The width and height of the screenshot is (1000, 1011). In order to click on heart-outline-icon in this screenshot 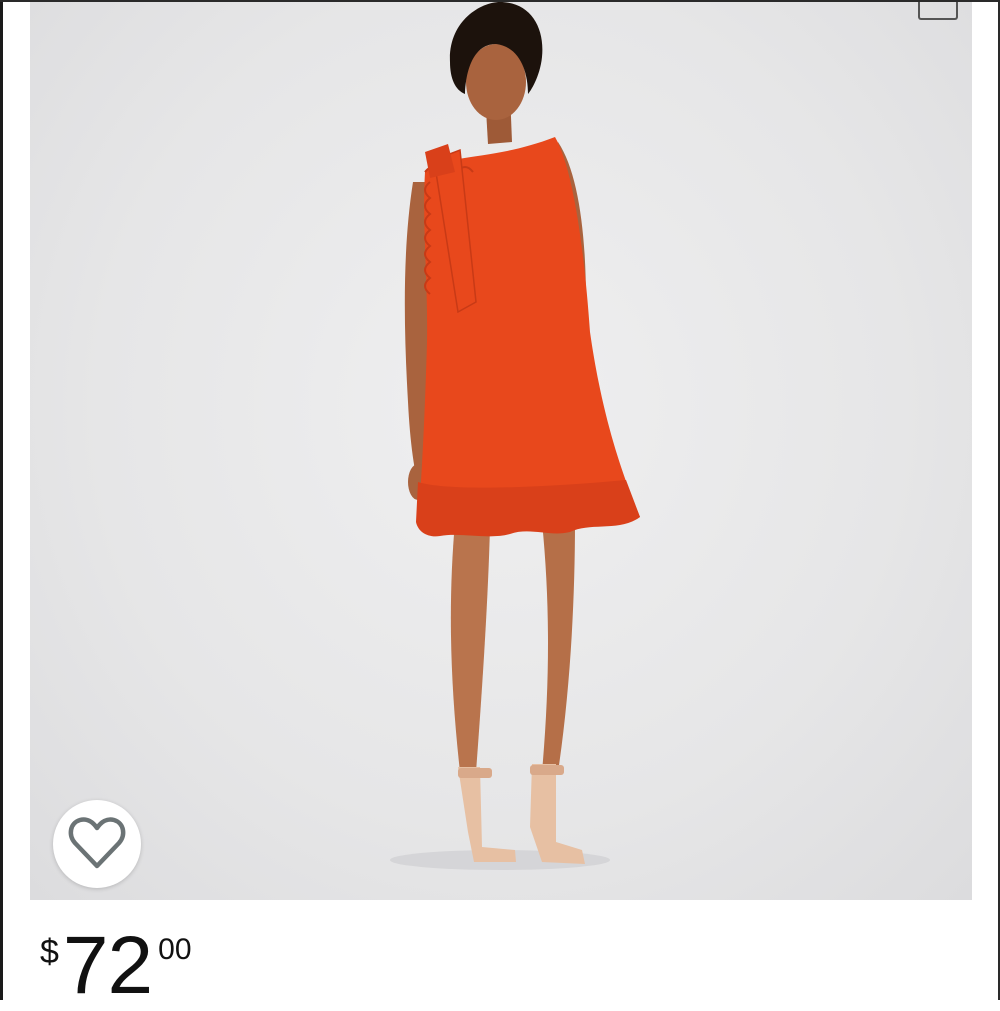, I will do `click(97, 843)`.